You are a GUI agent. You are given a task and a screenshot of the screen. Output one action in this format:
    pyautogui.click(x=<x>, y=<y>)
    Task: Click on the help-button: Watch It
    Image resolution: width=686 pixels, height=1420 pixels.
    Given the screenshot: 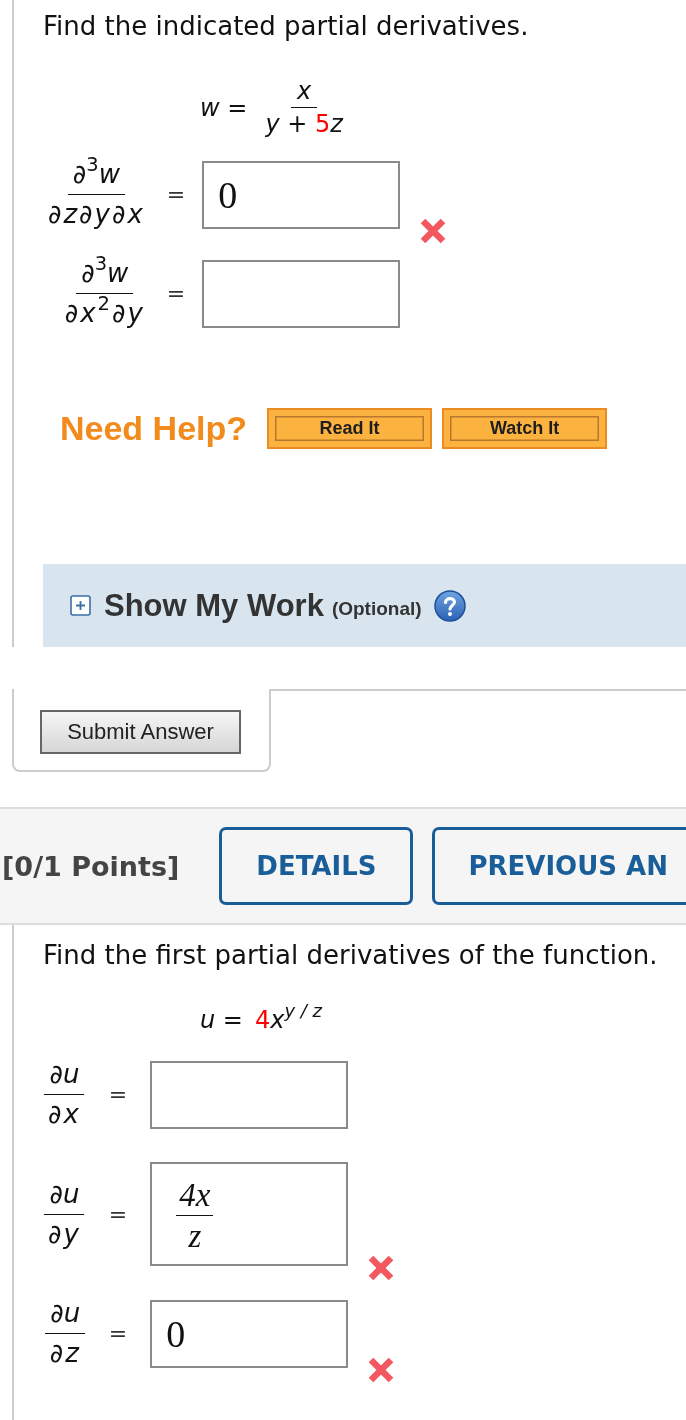 What is the action you would take?
    pyautogui.click(x=525, y=428)
    